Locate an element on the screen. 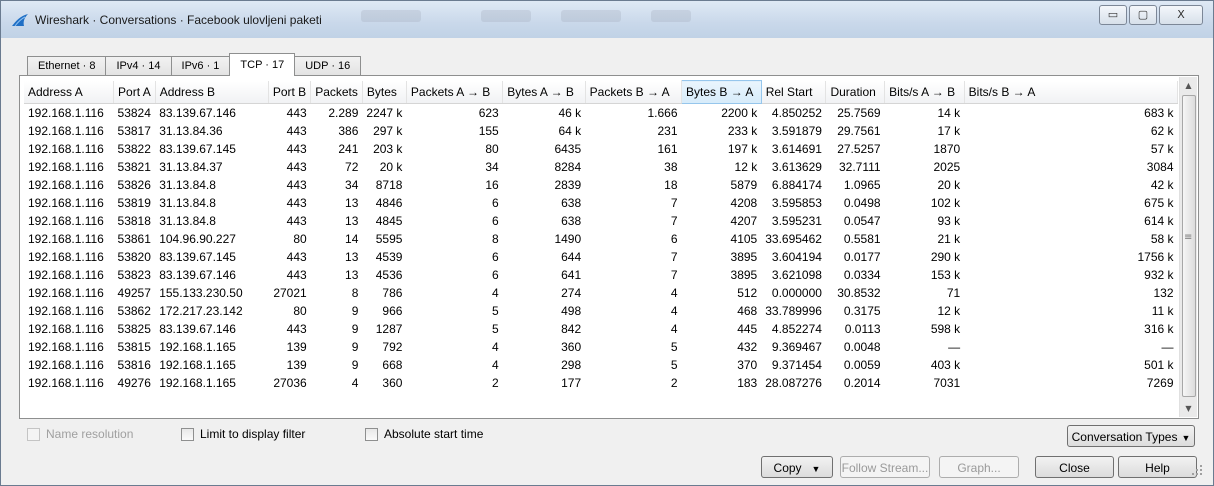 This screenshot has width=1214, height=486. column-header: Packets B → A is located at coordinates (634, 92).